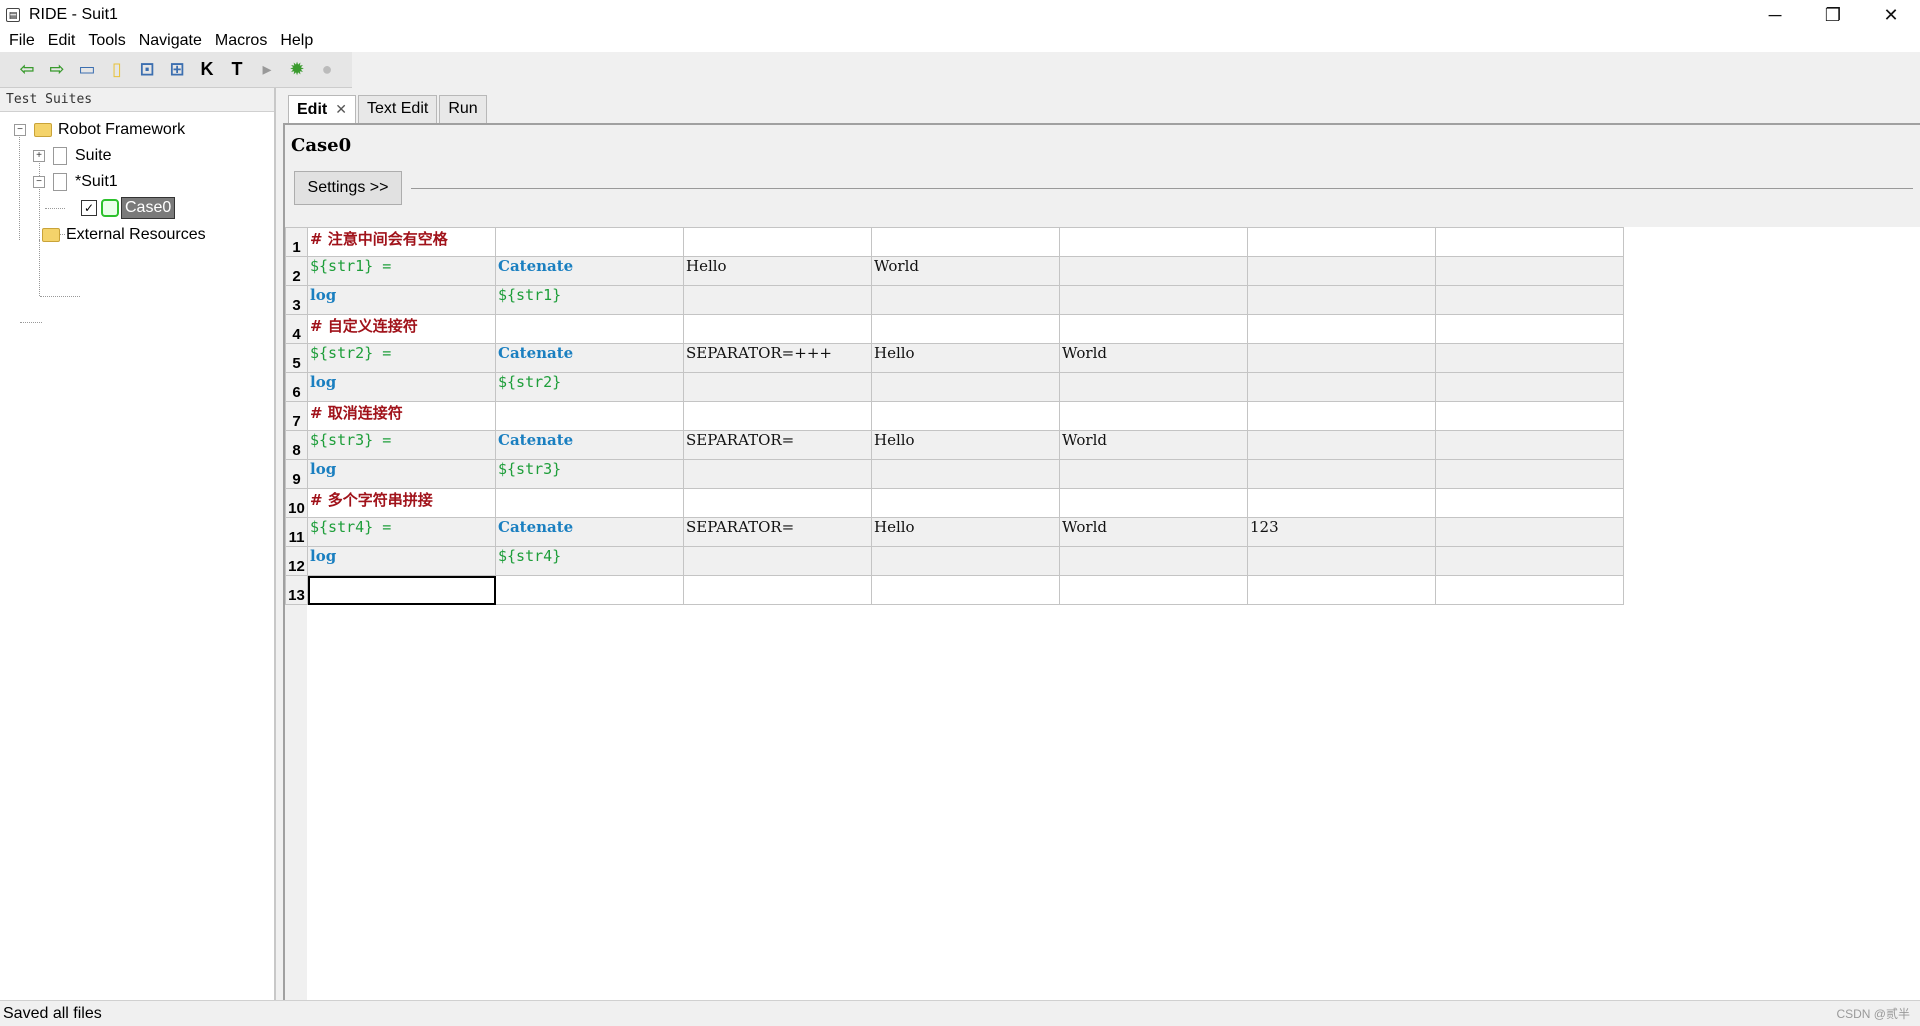  Describe the element at coordinates (237, 70) in the screenshot. I see `test-search-icon: T` at that location.